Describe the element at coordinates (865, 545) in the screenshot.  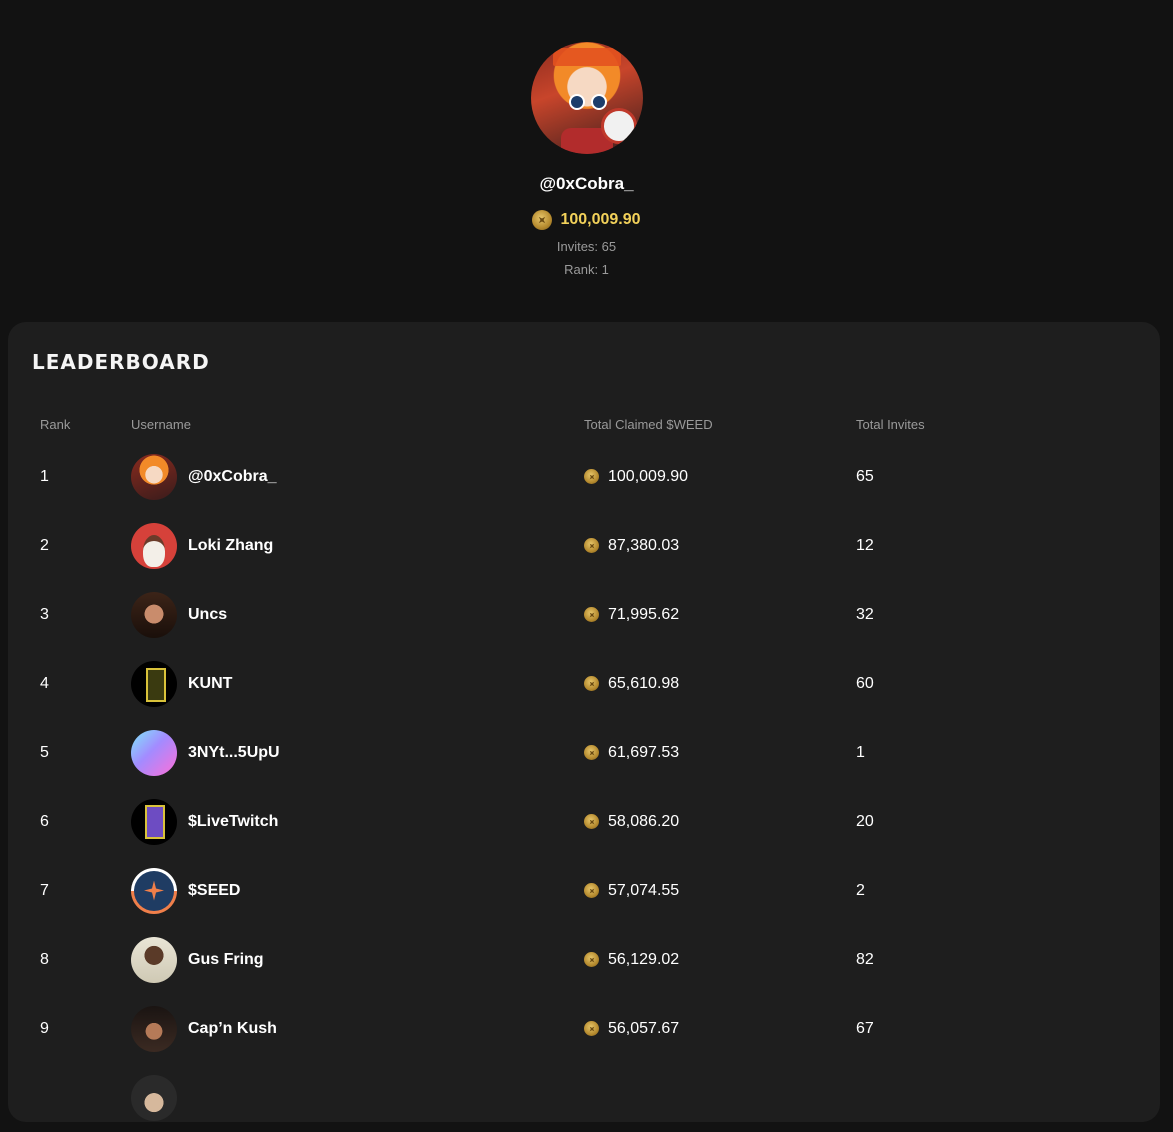
I see `row-invites: 12` at that location.